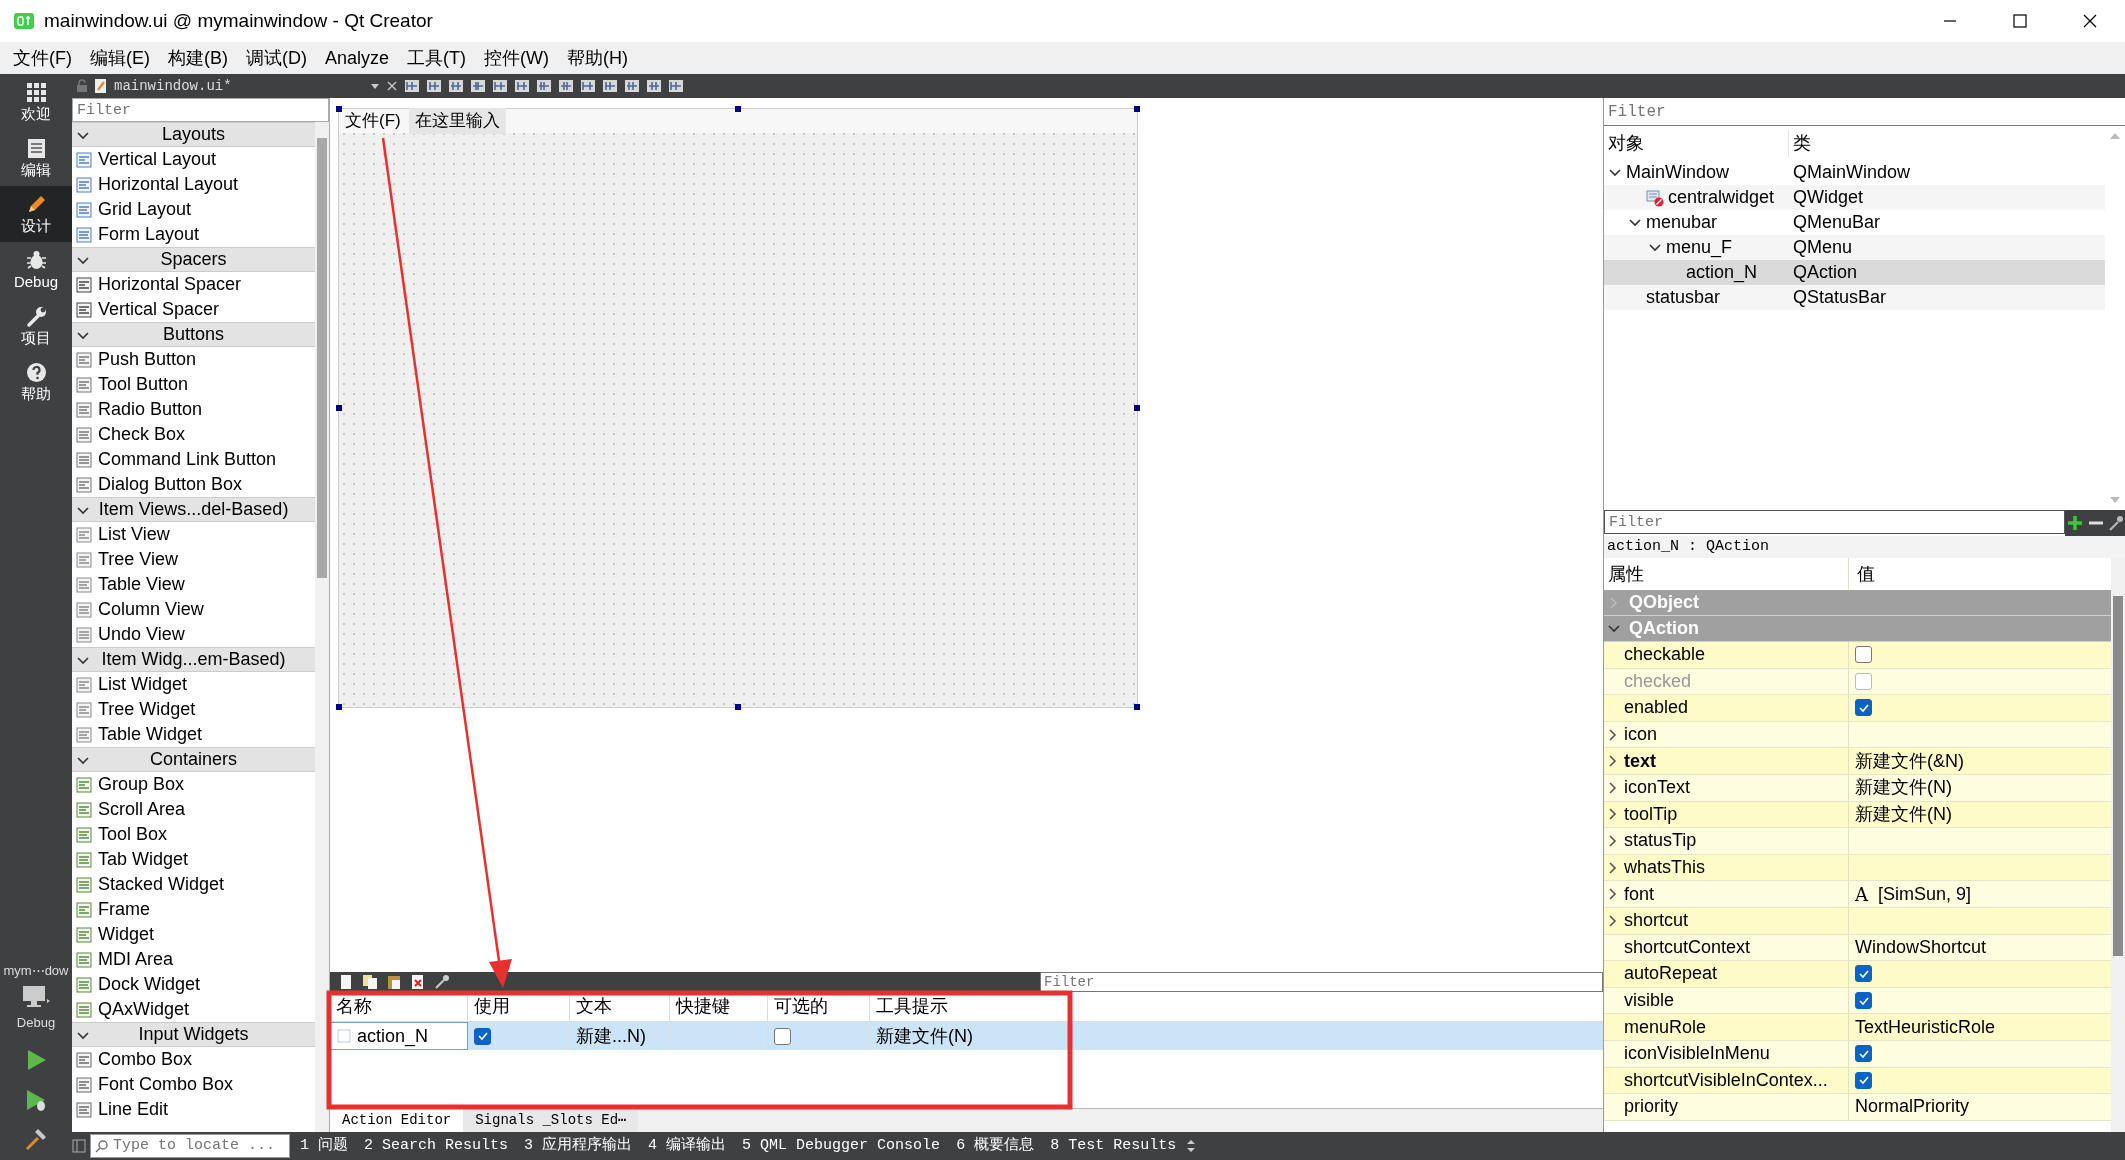 This screenshot has height=1160, width=2125. I want to click on table-row: action_N 新建...N) 新建文件(N), so click(966, 1036).